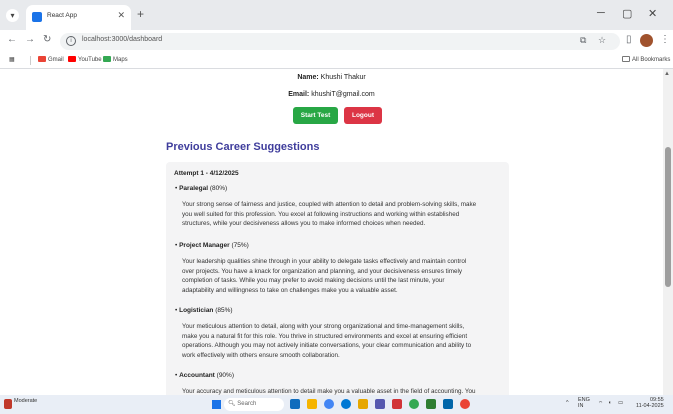 This screenshot has width=673, height=414. I want to click on career-name: Accountant, so click(197, 375).